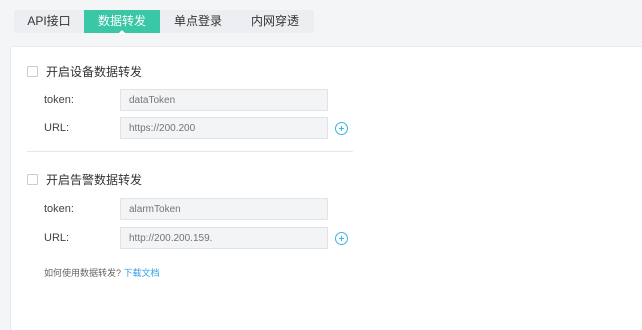  I want to click on alarm-token-row: token:, so click(186, 209).